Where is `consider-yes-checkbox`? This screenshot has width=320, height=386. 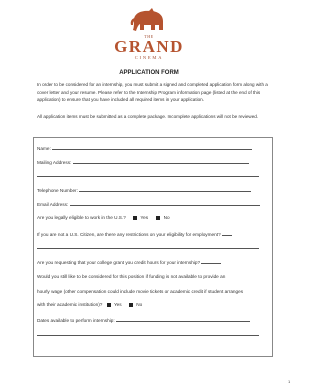 consider-yes-checkbox is located at coordinates (108, 304).